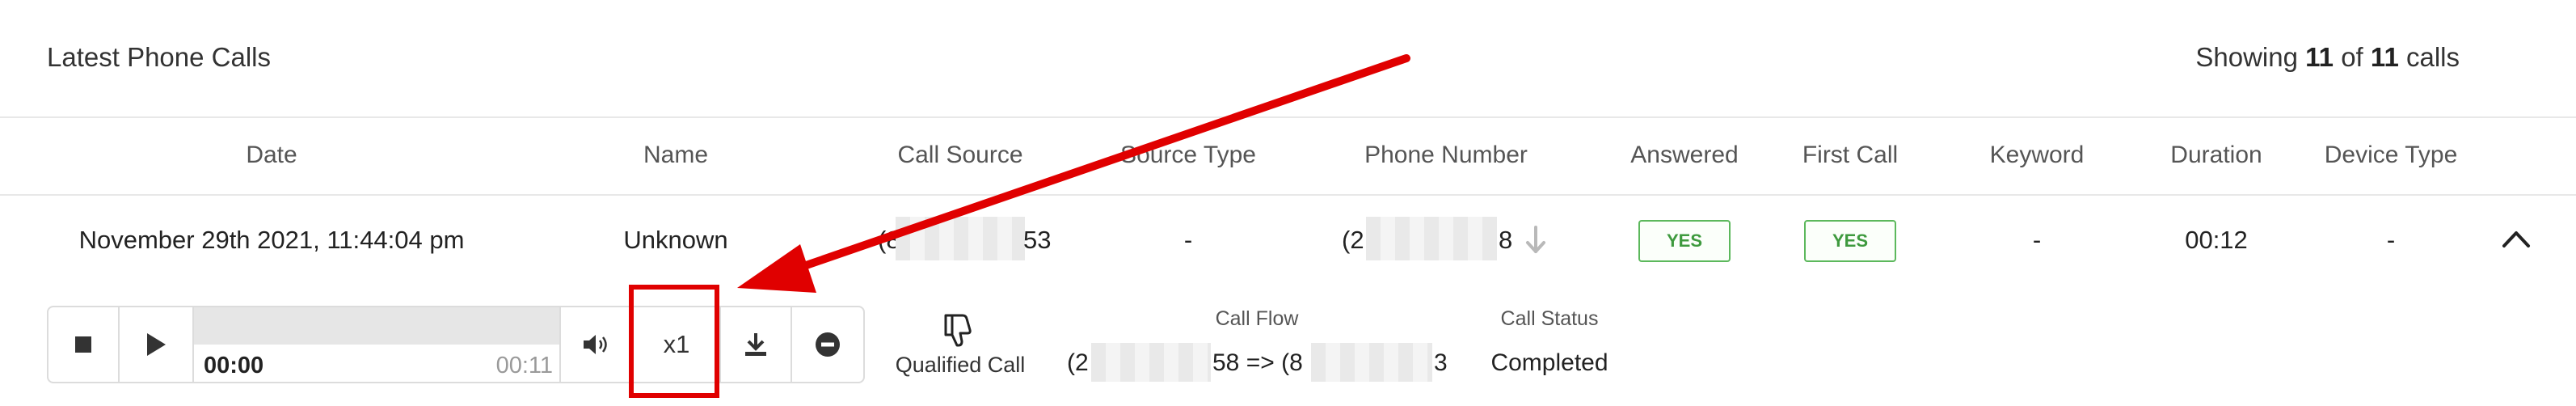 The image size is (2576, 406). Describe the element at coordinates (2385, 57) in the screenshot. I see `showing-total-value: 11` at that location.